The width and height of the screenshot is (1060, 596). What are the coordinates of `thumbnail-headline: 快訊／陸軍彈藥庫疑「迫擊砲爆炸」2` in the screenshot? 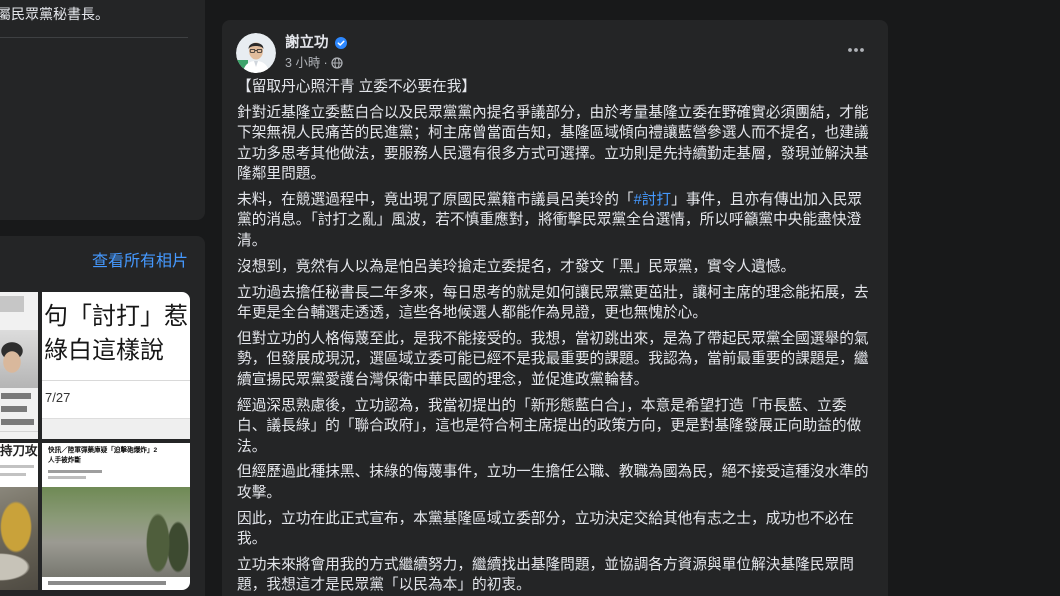 It's located at (103, 450).